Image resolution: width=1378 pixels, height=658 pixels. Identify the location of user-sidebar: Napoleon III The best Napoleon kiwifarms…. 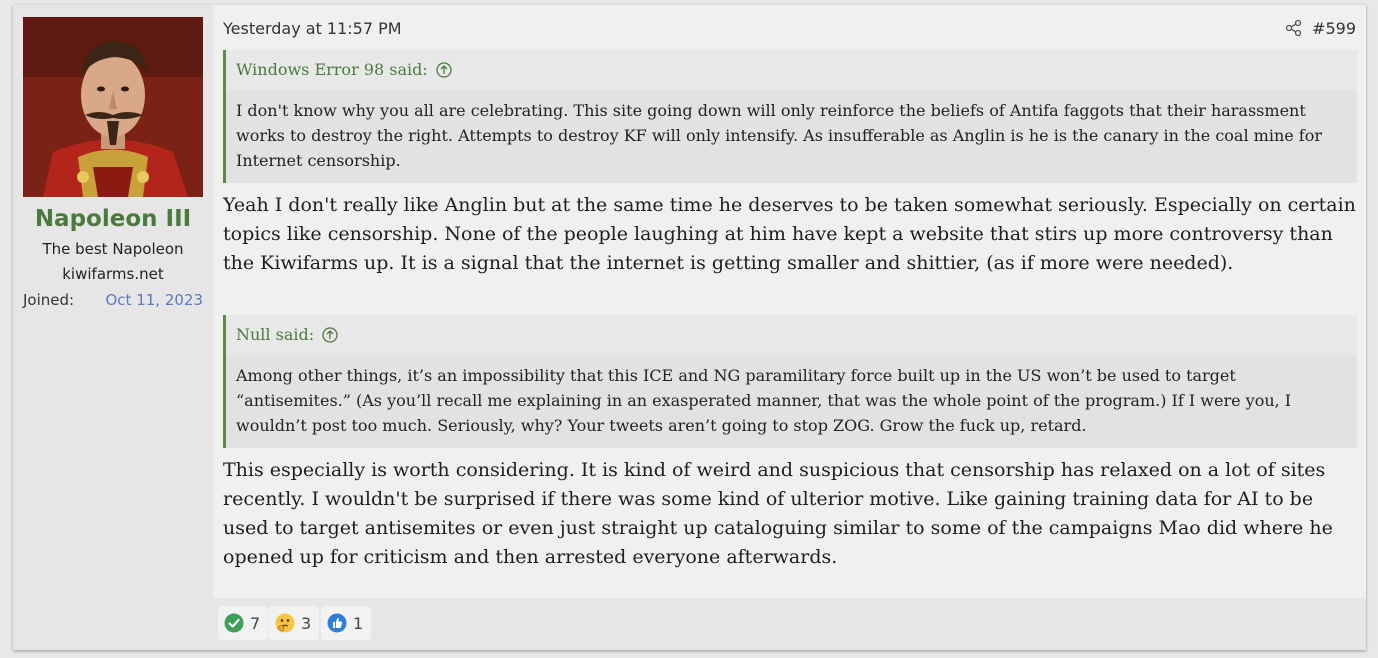
(113, 327).